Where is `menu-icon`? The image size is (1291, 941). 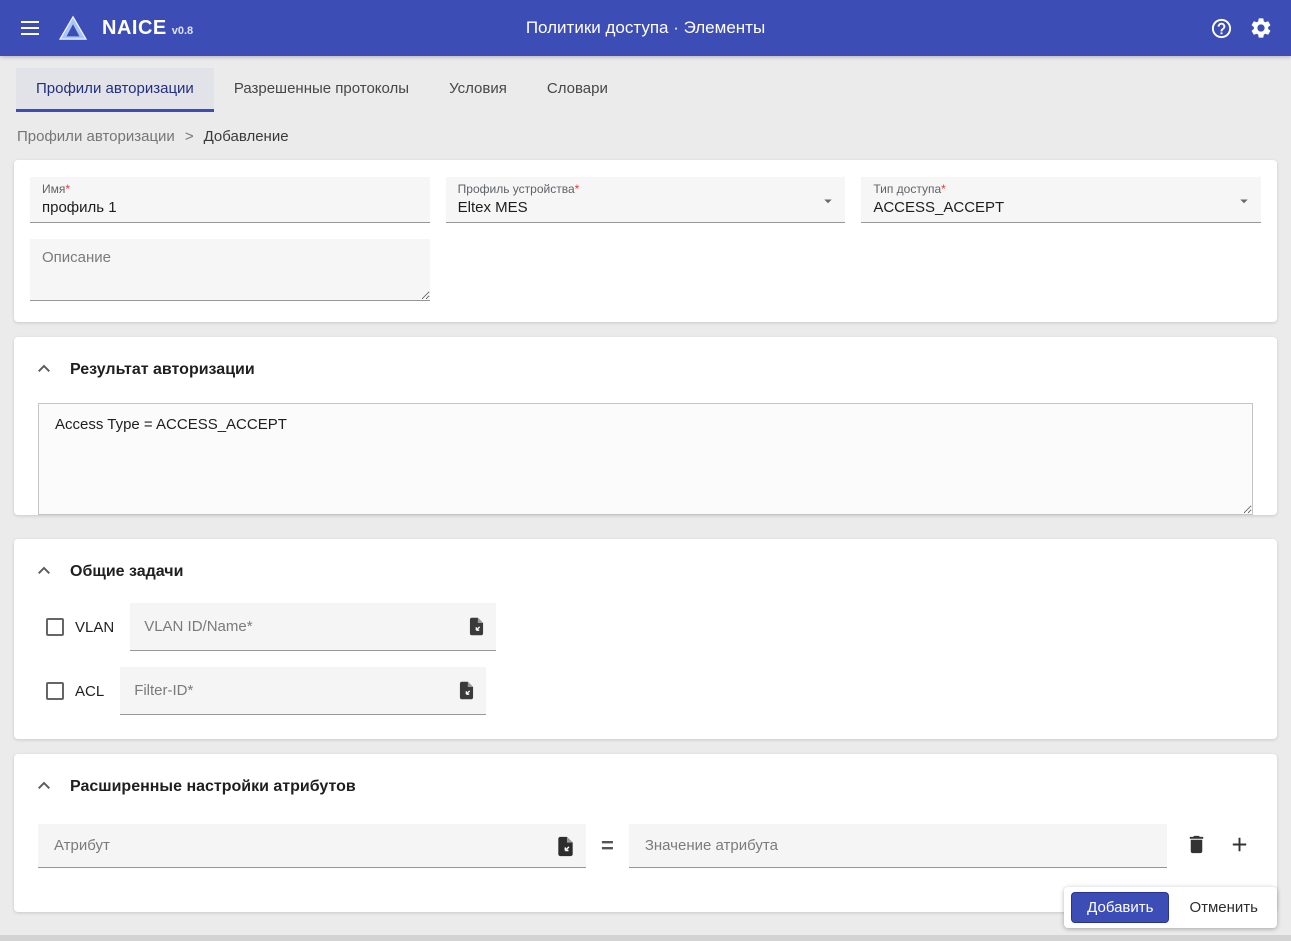 menu-icon is located at coordinates (30, 28).